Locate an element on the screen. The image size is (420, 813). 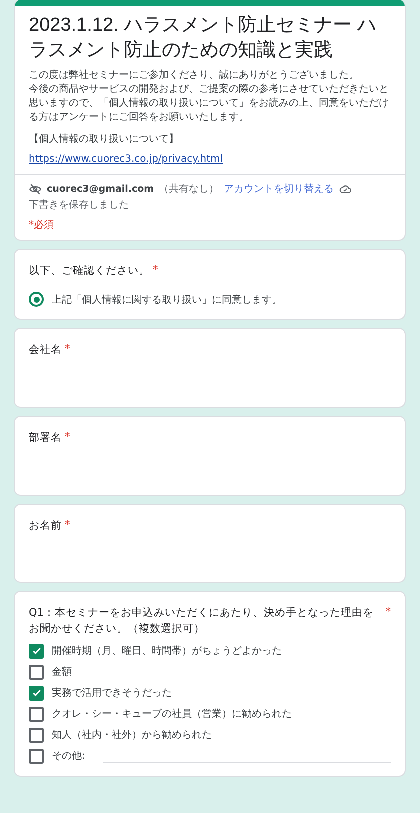
option-label: その他: is located at coordinates (69, 757).